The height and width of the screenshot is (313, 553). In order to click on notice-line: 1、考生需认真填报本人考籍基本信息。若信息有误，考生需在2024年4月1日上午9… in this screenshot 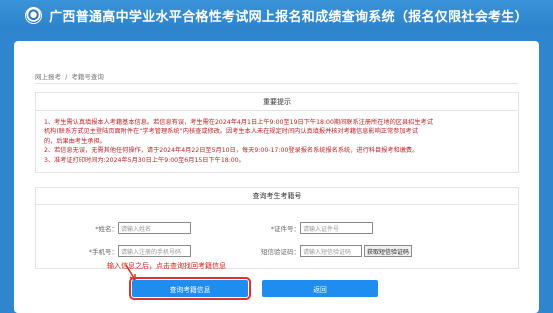, I will do `click(238, 122)`.